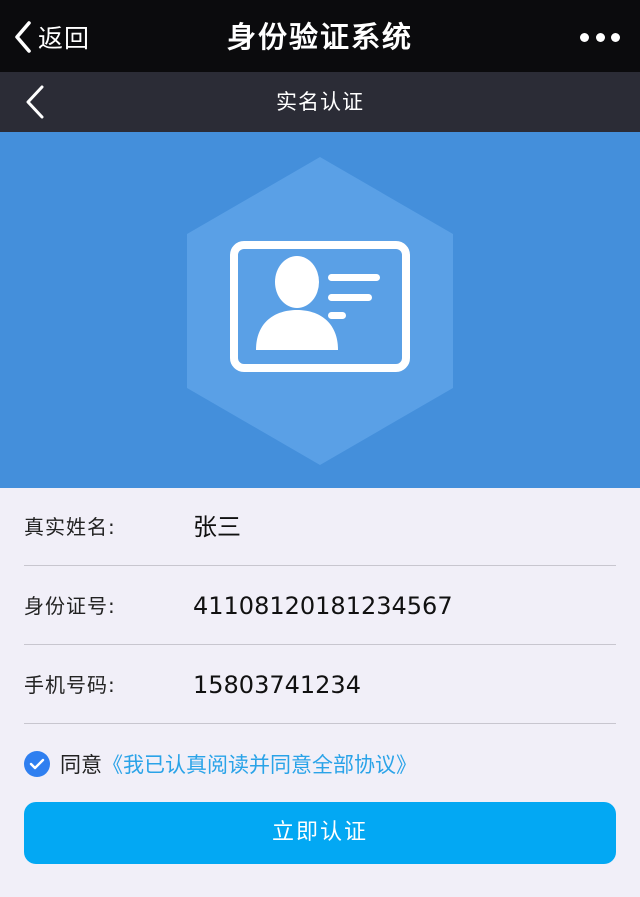  I want to click on name-row: 真实姓名: 张三, so click(320, 527).